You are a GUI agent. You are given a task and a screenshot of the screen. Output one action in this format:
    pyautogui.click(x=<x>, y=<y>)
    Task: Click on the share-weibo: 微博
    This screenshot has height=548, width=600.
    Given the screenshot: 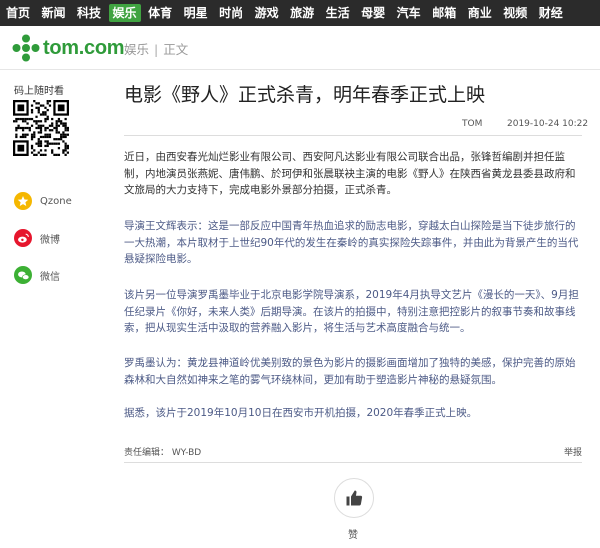 What is the action you would take?
    pyautogui.click(x=37, y=238)
    